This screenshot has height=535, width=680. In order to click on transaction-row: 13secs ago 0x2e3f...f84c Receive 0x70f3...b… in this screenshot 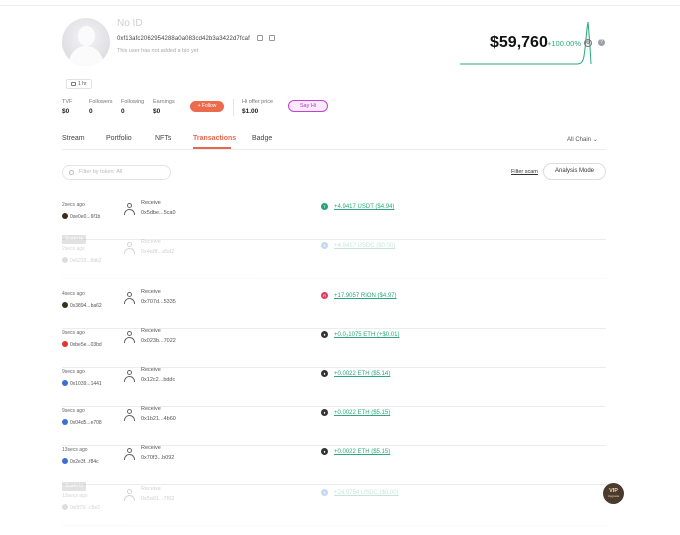, I will do `click(334, 465)`.